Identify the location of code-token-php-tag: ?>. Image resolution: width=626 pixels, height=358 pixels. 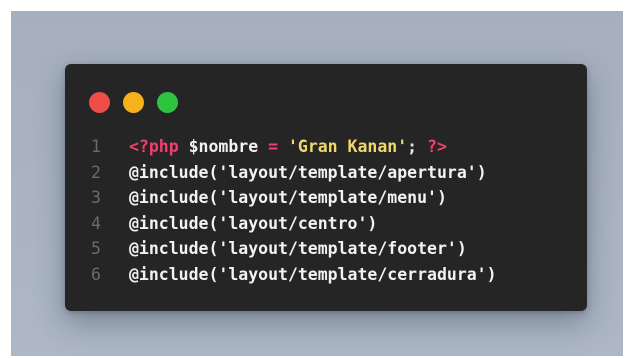
(437, 146).